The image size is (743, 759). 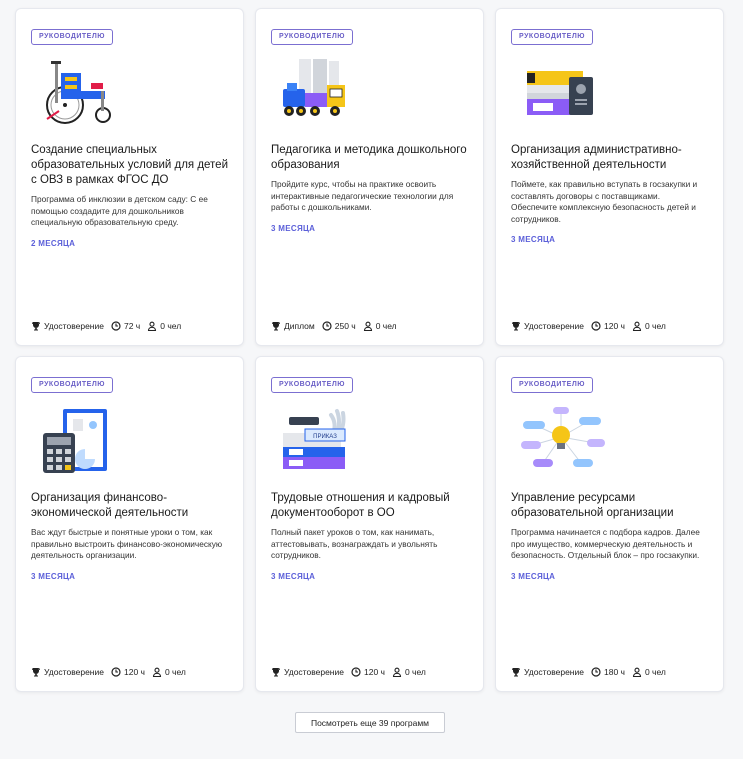 I want to click on wheelchair-icon, so click(x=85, y=93).